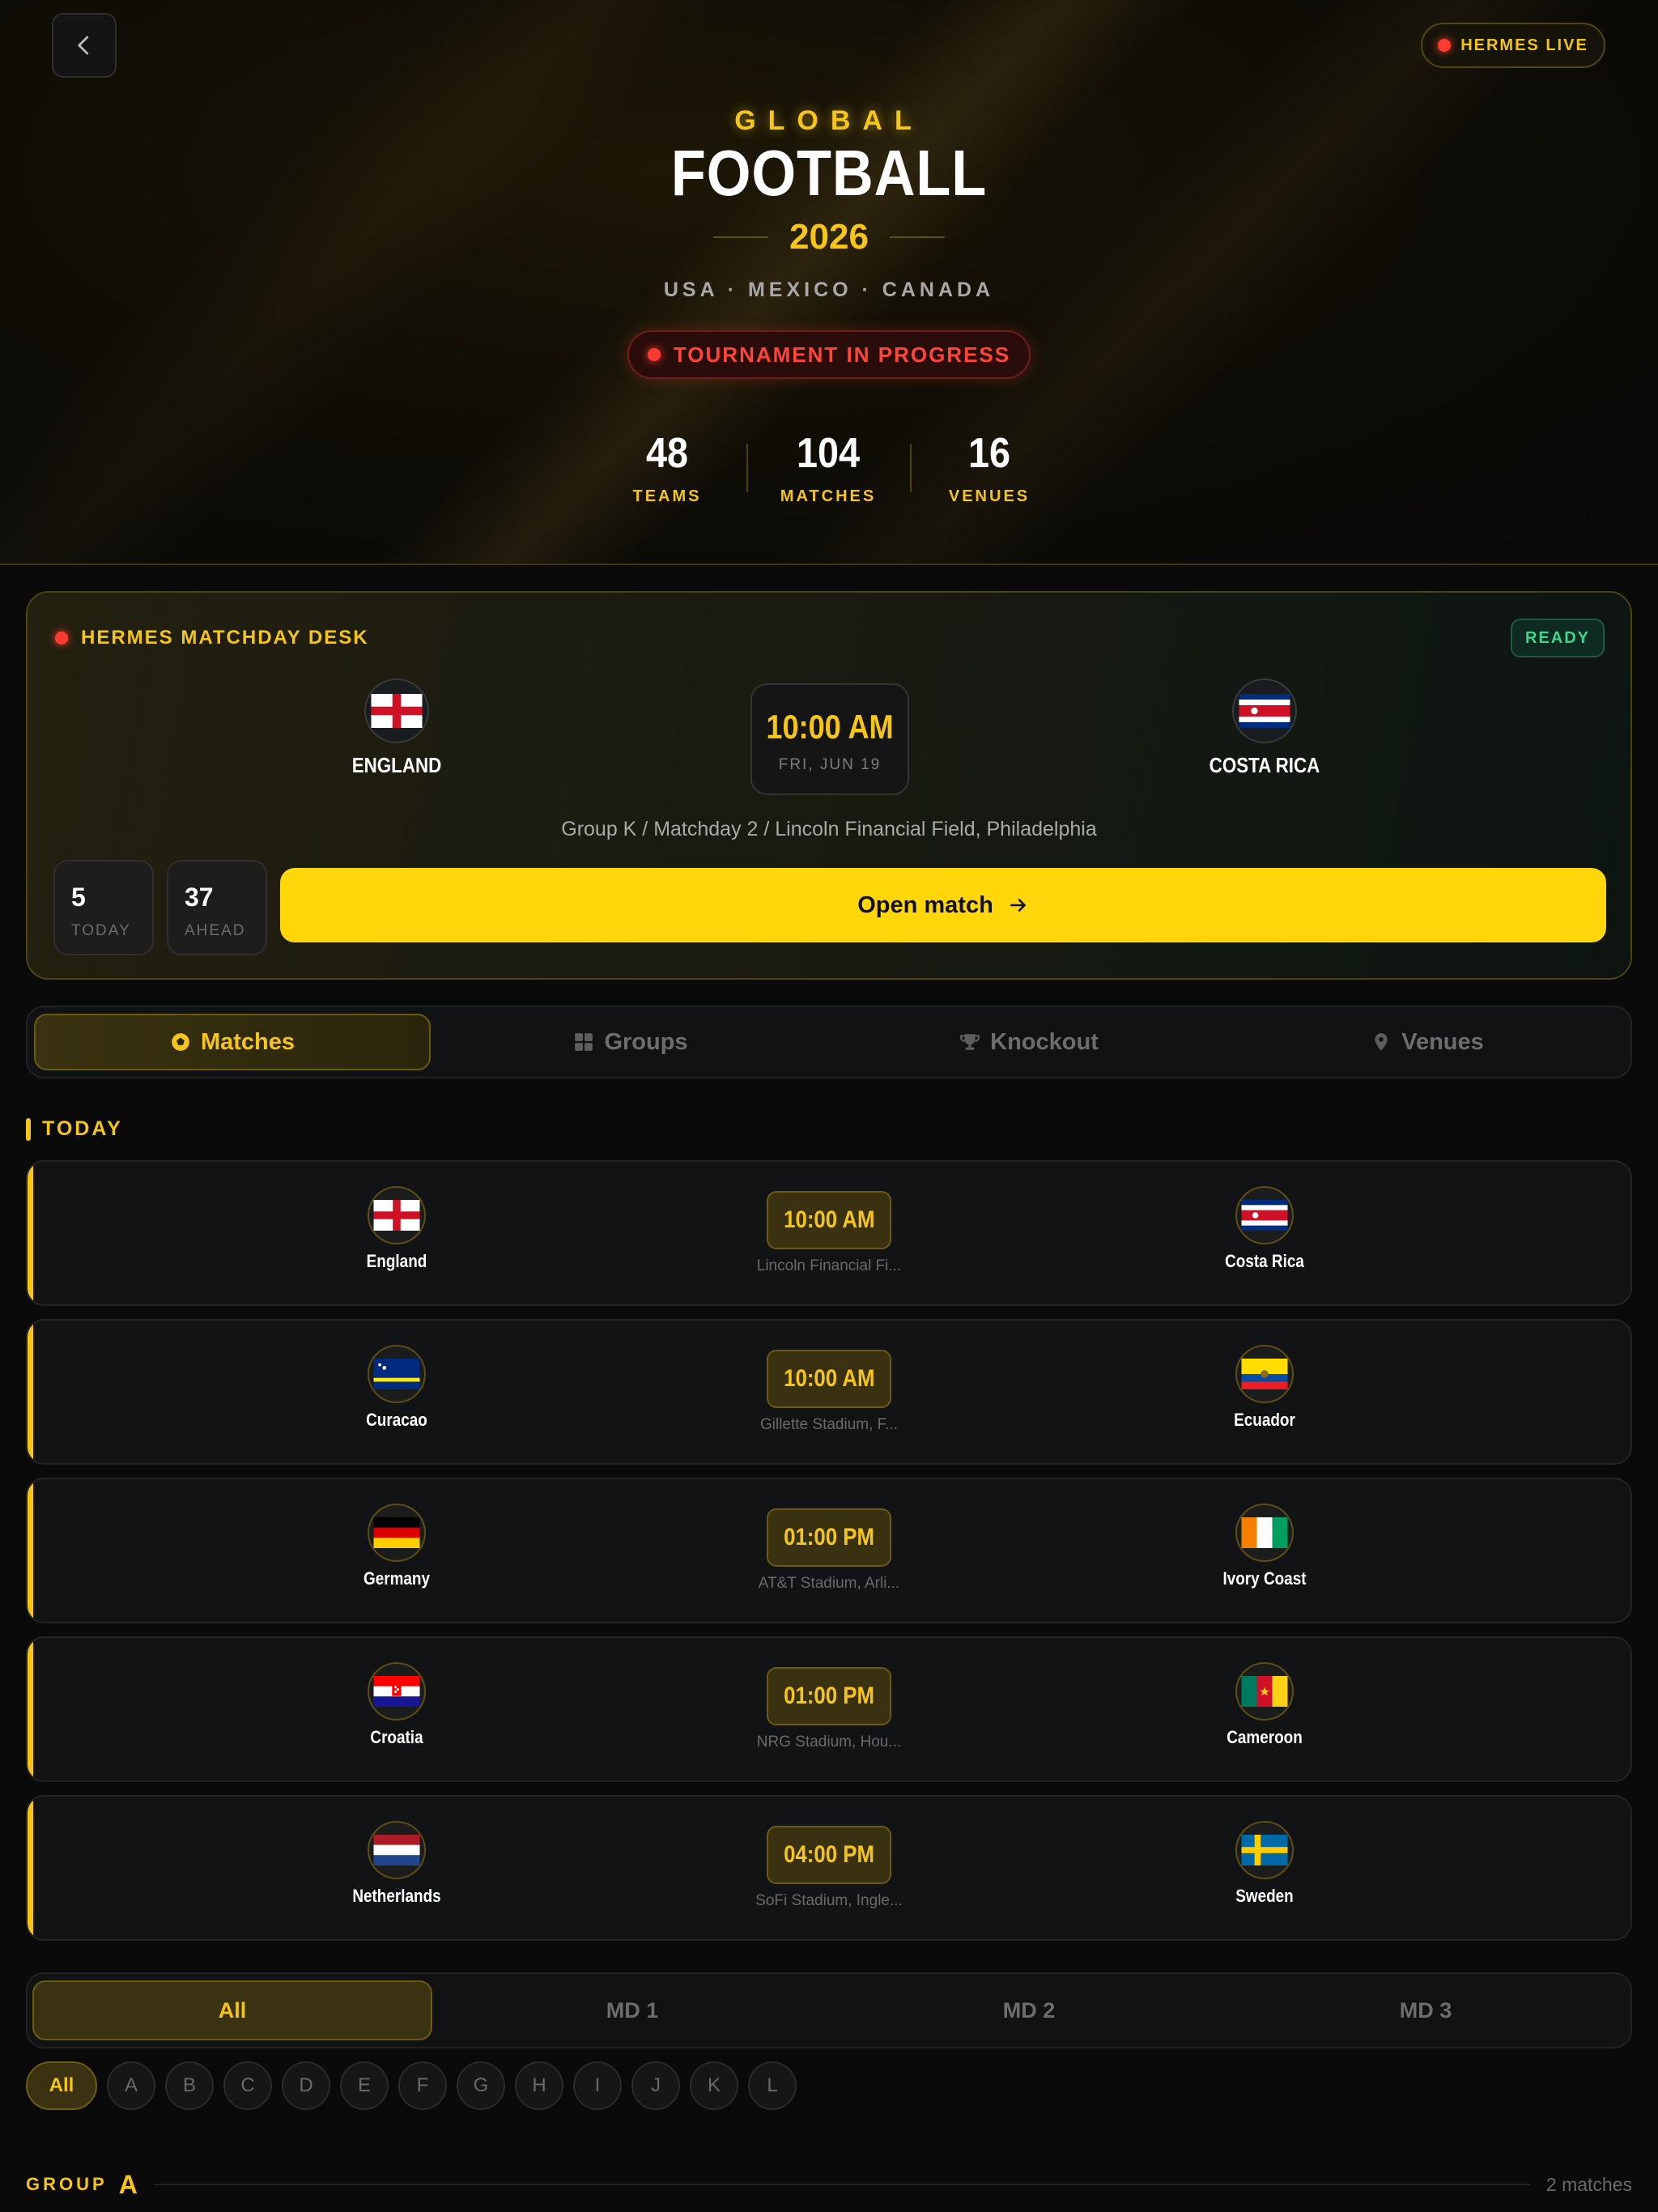  Describe the element at coordinates (1264, 1547) in the screenshot. I see `away-team: Ivory Coast` at that location.